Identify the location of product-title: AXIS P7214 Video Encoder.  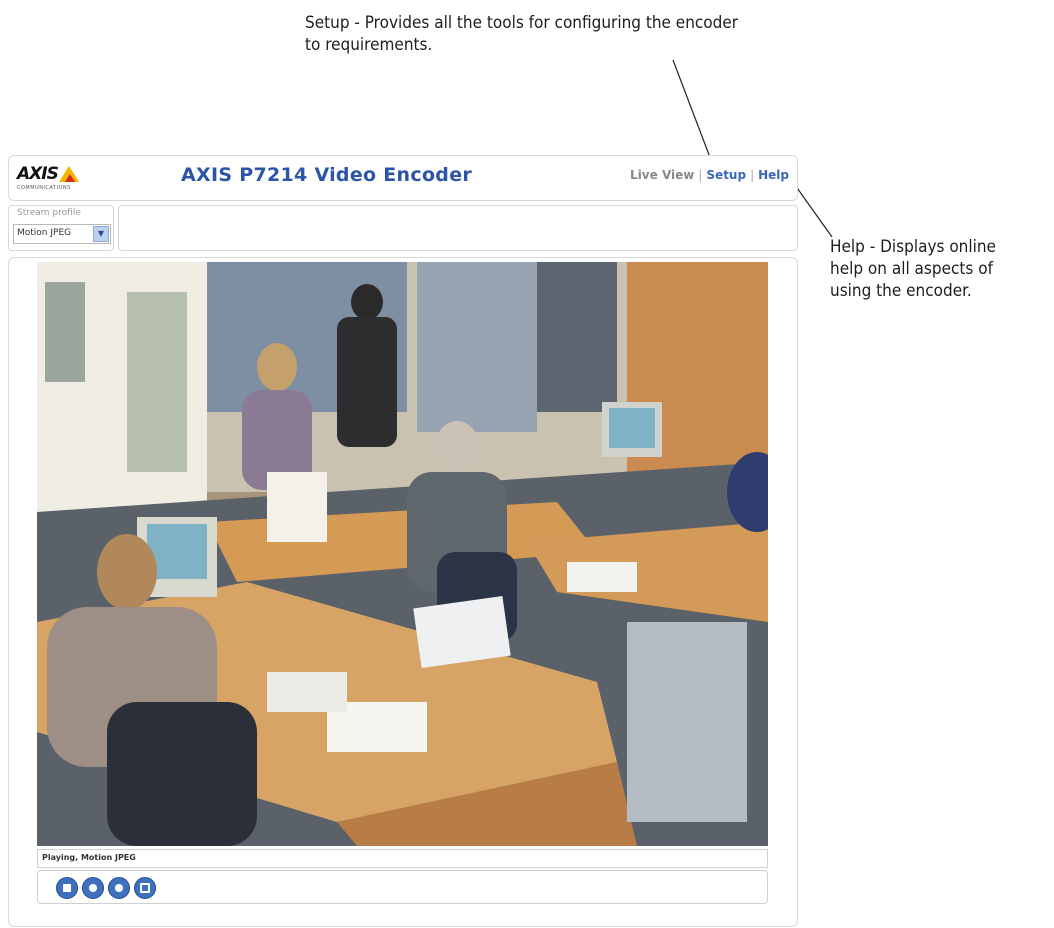
(327, 175).